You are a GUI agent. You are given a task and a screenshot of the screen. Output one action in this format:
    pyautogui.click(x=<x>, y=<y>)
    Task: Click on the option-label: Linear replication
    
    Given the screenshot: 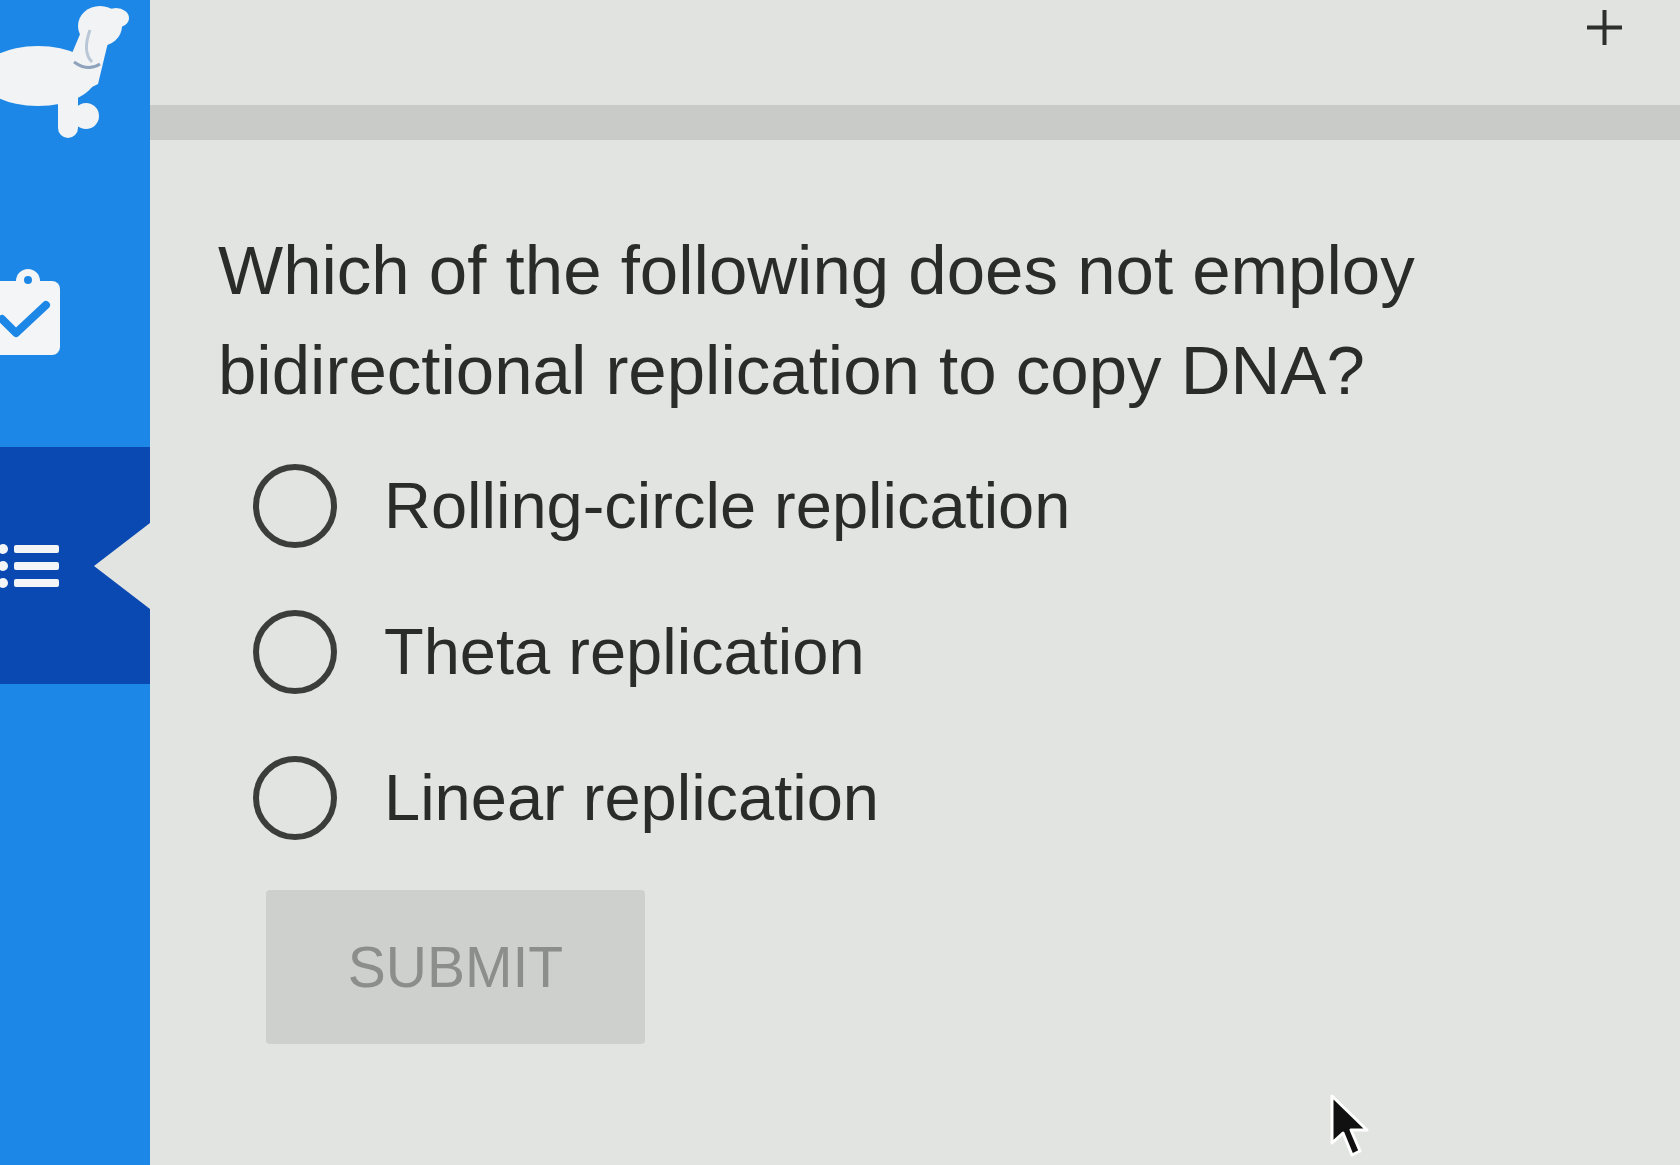 What is the action you would take?
    pyautogui.click(x=632, y=798)
    